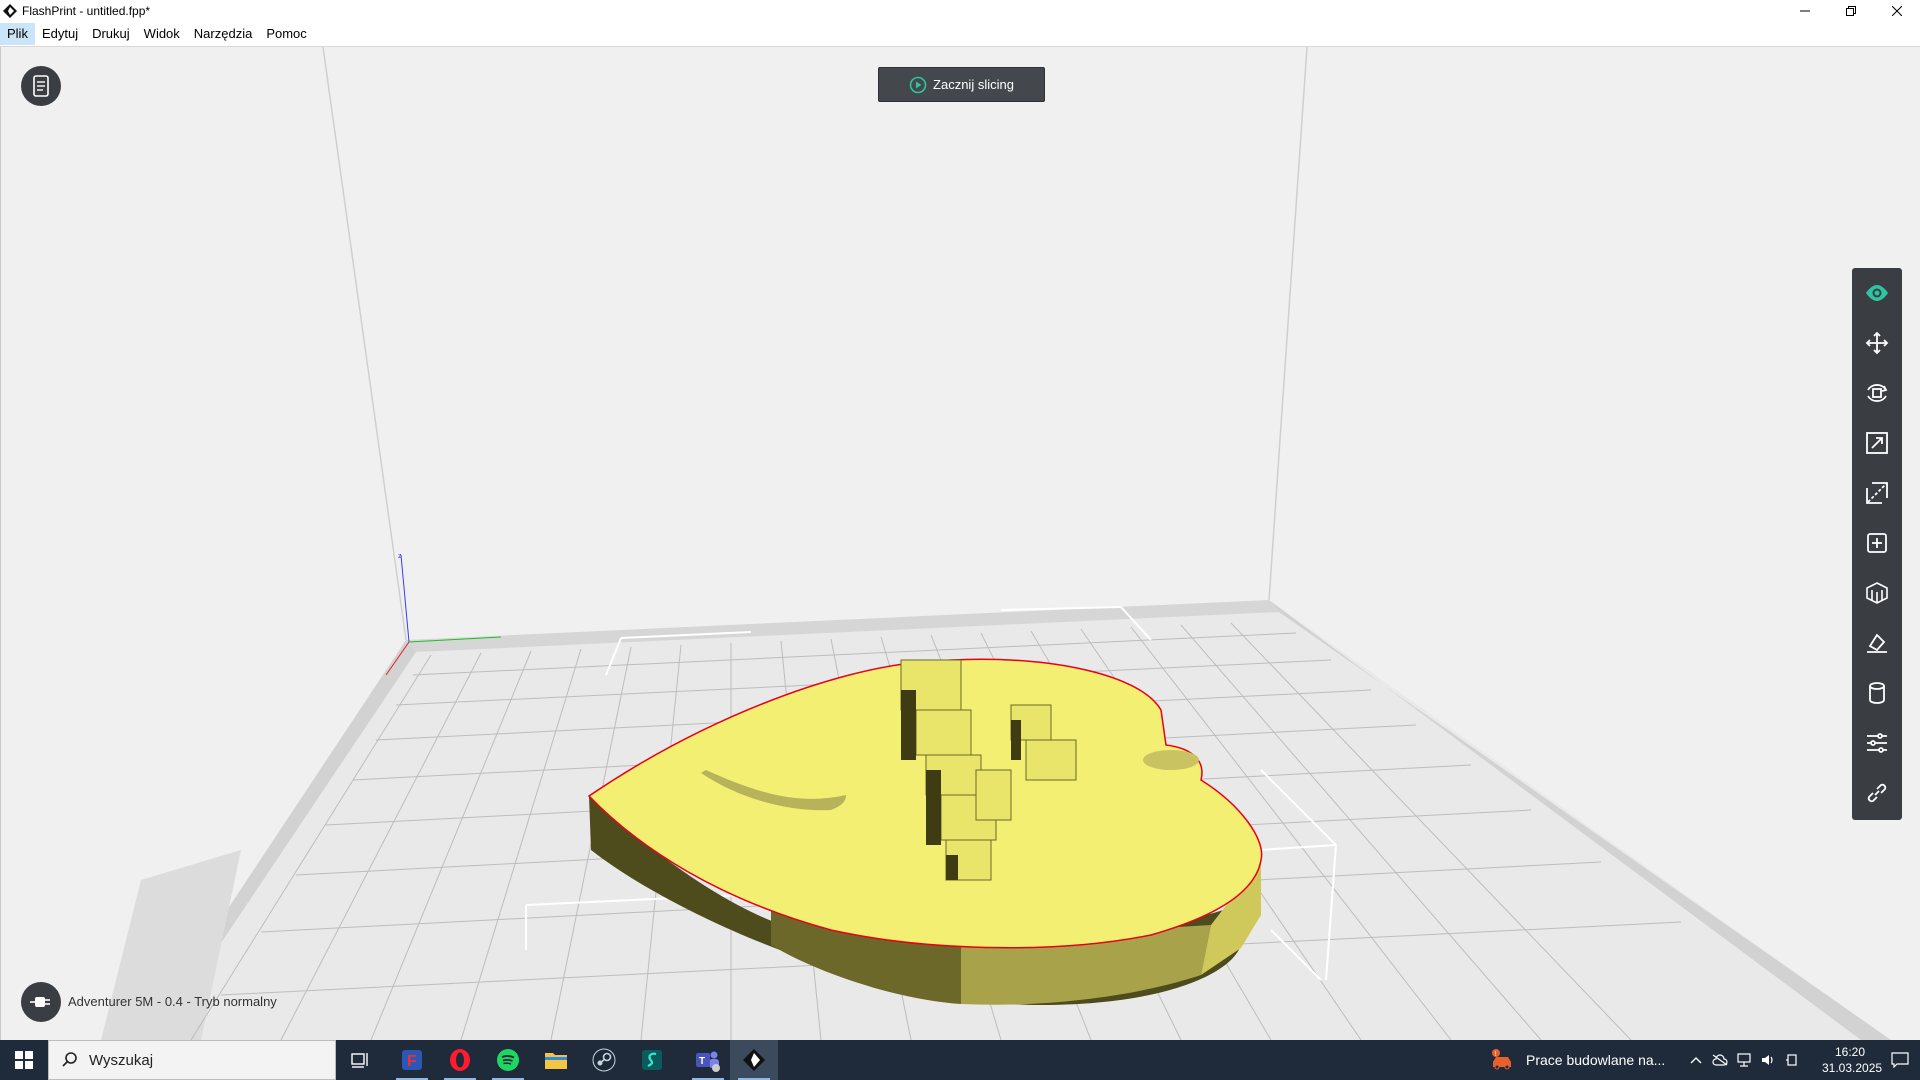 Image resolution: width=1920 pixels, height=1080 pixels. I want to click on taskbar-teams: T, so click(708, 1060).